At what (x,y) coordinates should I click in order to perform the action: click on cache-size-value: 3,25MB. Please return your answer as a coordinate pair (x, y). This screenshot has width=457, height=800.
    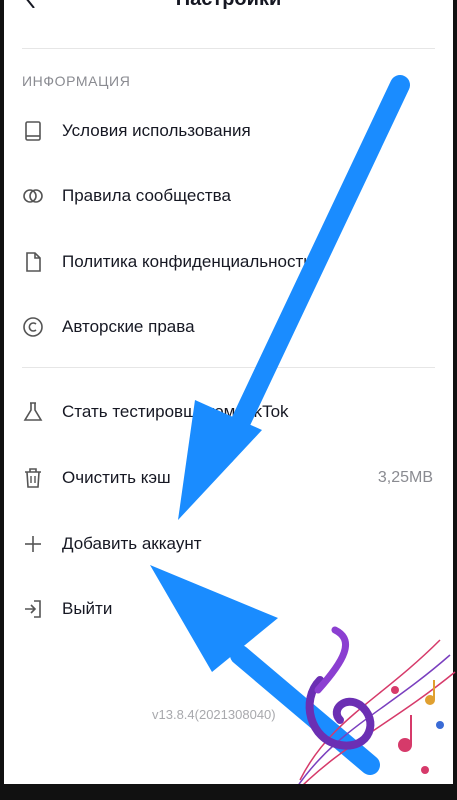
    Looking at the image, I should click on (405, 477).